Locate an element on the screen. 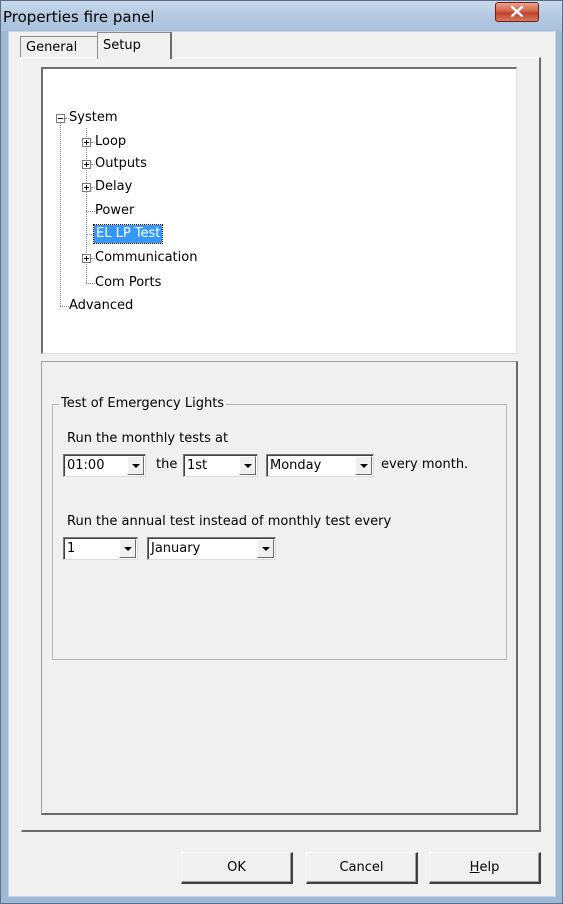 The width and height of the screenshot is (563, 904). tree-item-label: Loop is located at coordinates (111, 141).